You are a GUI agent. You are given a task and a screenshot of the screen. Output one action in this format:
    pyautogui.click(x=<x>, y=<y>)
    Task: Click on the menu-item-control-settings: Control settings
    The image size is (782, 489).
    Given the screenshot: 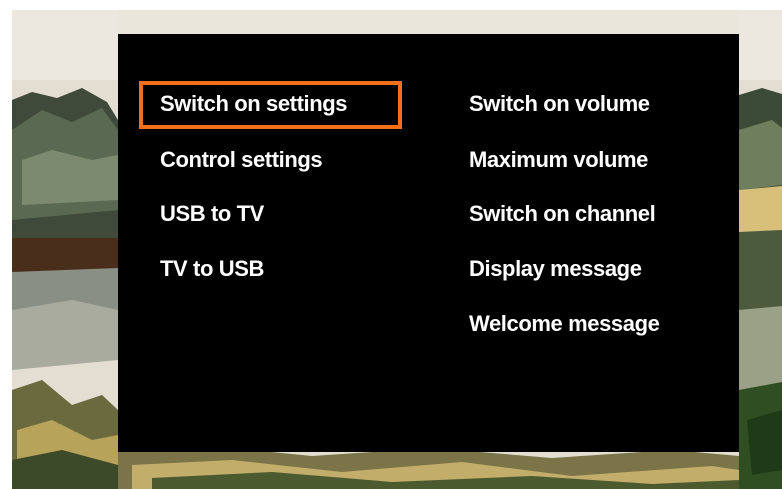 What is the action you would take?
    pyautogui.click(x=241, y=160)
    